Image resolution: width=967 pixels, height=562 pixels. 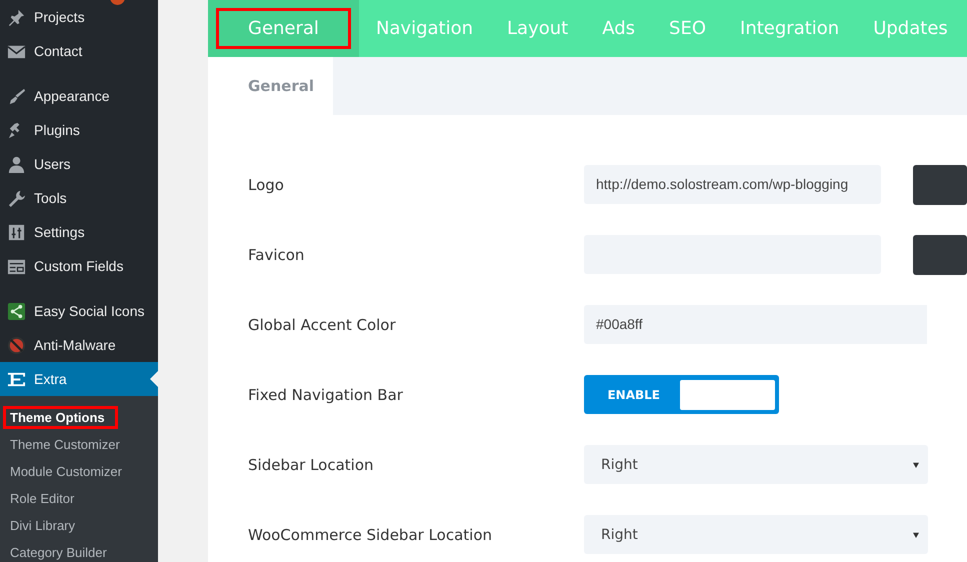 What do you see at coordinates (42, 498) in the screenshot?
I see `submenu-item: Role Editor` at bounding box center [42, 498].